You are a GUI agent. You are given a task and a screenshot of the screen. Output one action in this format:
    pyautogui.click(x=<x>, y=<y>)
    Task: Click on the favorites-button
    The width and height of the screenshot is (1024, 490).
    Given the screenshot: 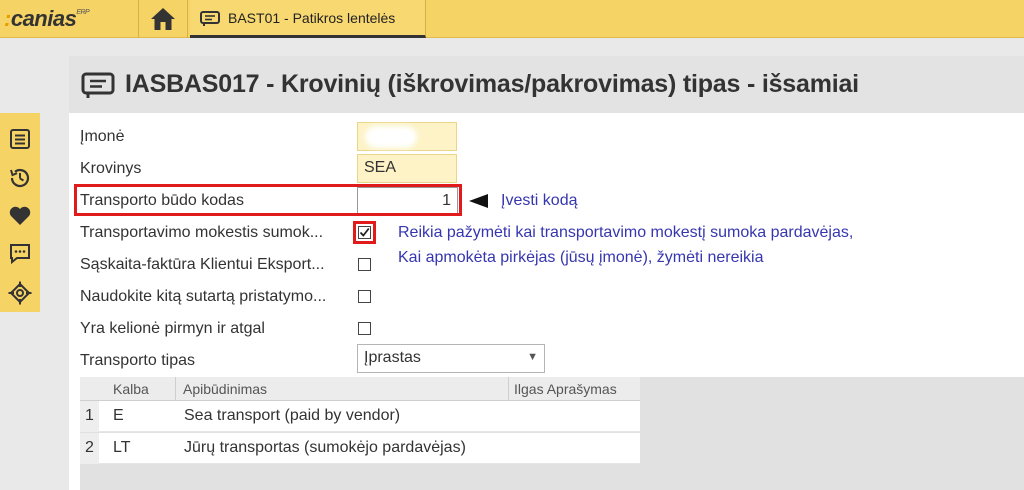 What is the action you would take?
    pyautogui.click(x=20, y=216)
    